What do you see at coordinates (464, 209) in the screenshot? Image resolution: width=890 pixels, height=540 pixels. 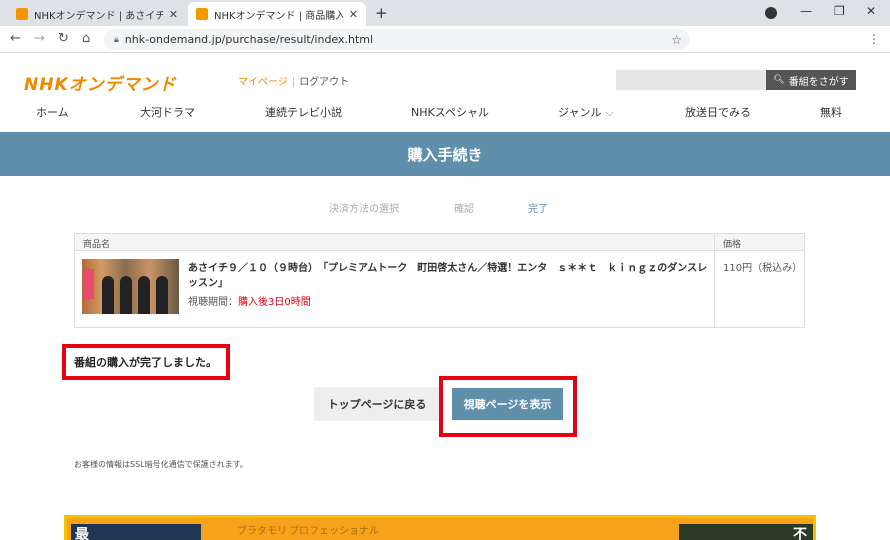 I see `step-confirm: 確認` at bounding box center [464, 209].